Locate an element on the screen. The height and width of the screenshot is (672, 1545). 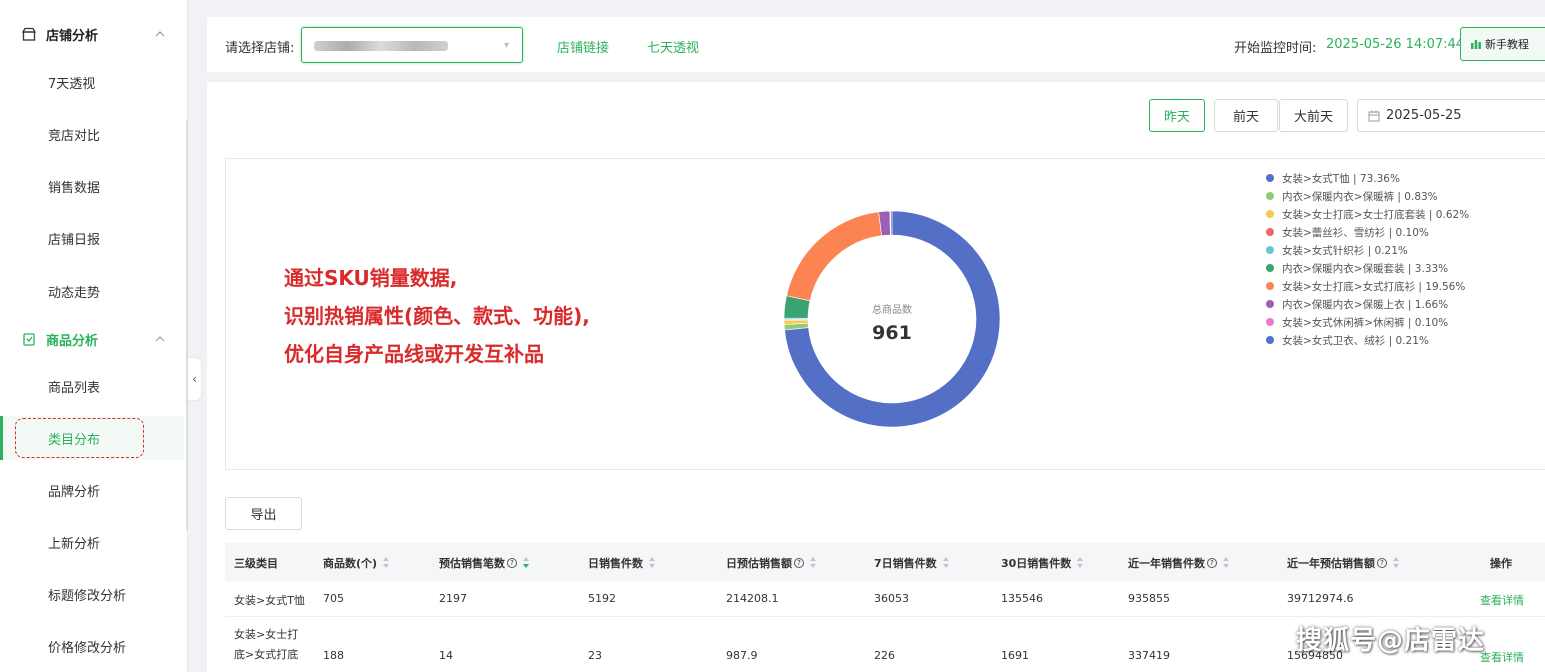
sidebar-item-category-distribution: 类目分布 is located at coordinates (92, 438).